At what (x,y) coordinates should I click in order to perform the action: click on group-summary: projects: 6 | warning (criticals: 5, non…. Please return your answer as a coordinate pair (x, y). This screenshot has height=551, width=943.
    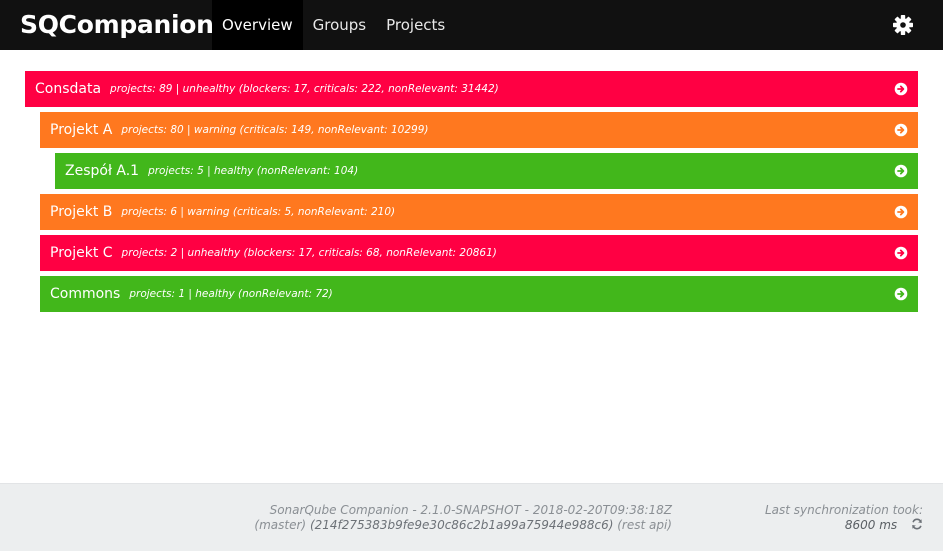
    Looking at the image, I should click on (258, 212).